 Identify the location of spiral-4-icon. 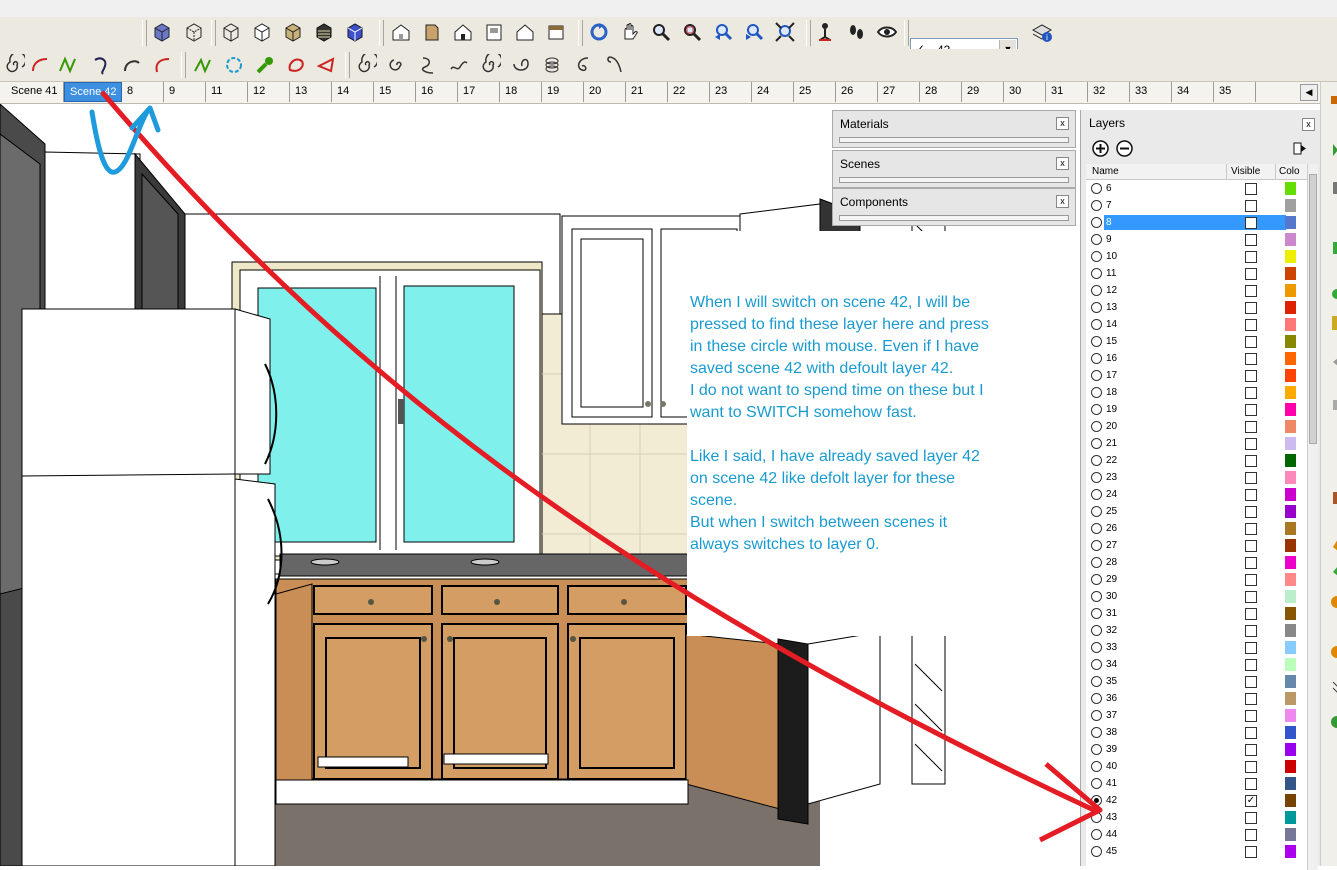
(489, 65).